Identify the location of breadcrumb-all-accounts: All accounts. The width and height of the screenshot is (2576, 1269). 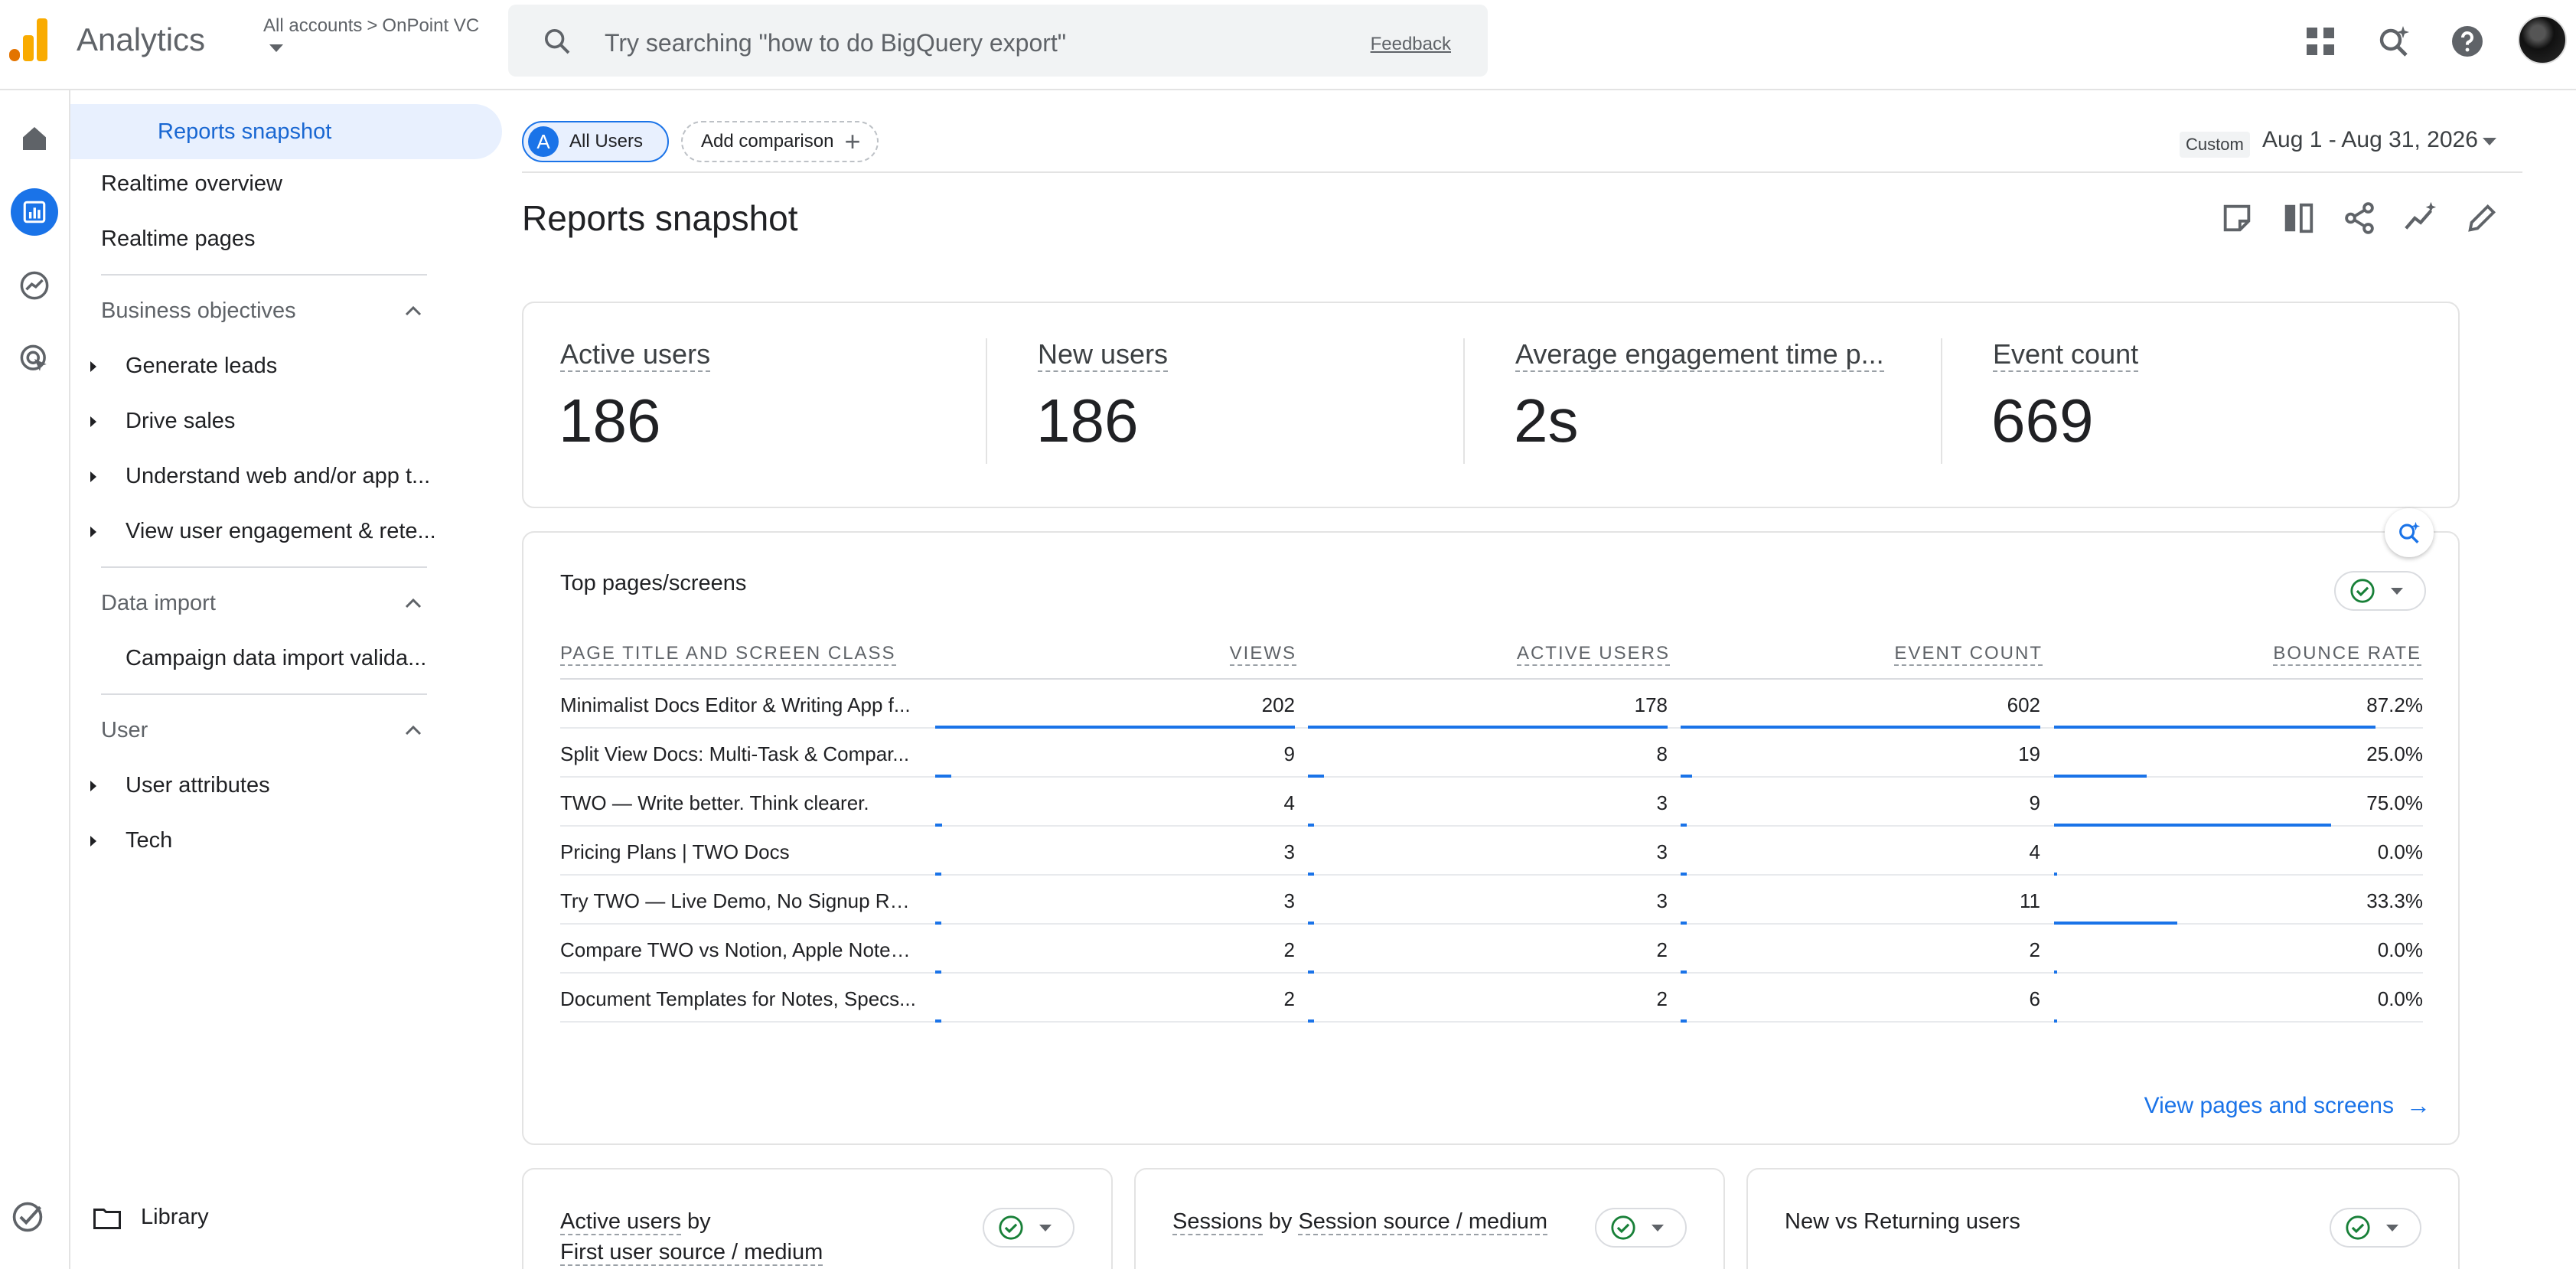
(312, 25).